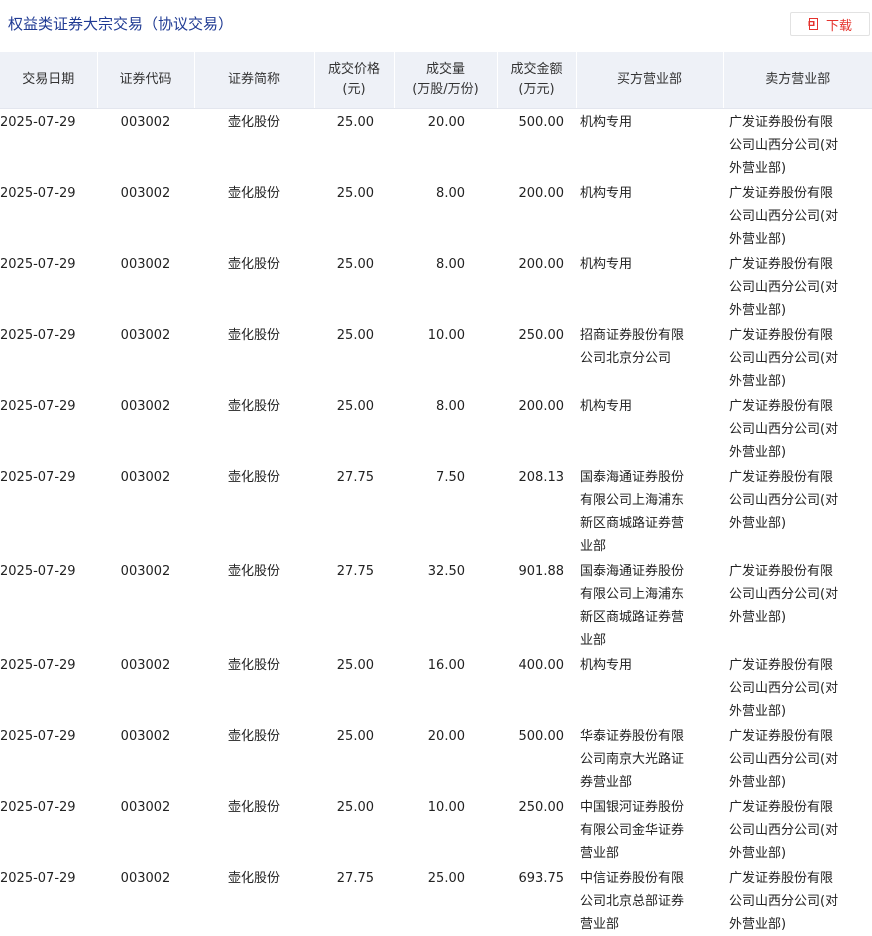  Describe the element at coordinates (445, 80) in the screenshot. I see `column-header-volume: 成交量(万股/万份)` at that location.